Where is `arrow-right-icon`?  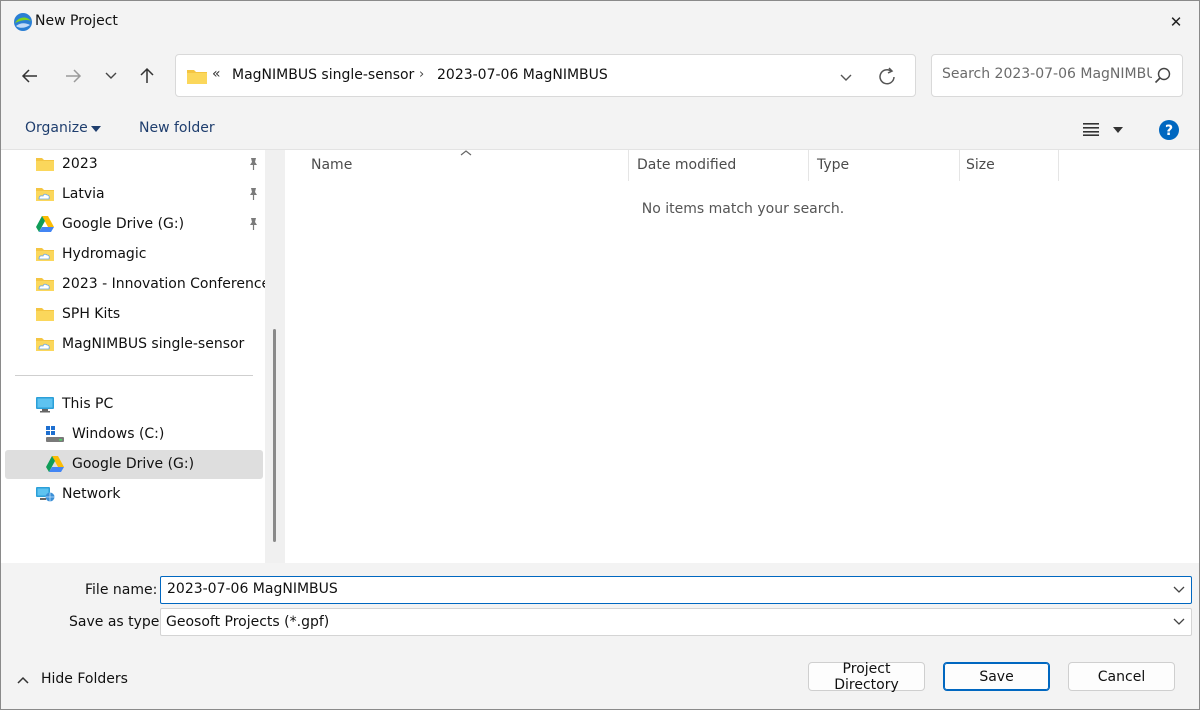
arrow-right-icon is located at coordinates (74, 76).